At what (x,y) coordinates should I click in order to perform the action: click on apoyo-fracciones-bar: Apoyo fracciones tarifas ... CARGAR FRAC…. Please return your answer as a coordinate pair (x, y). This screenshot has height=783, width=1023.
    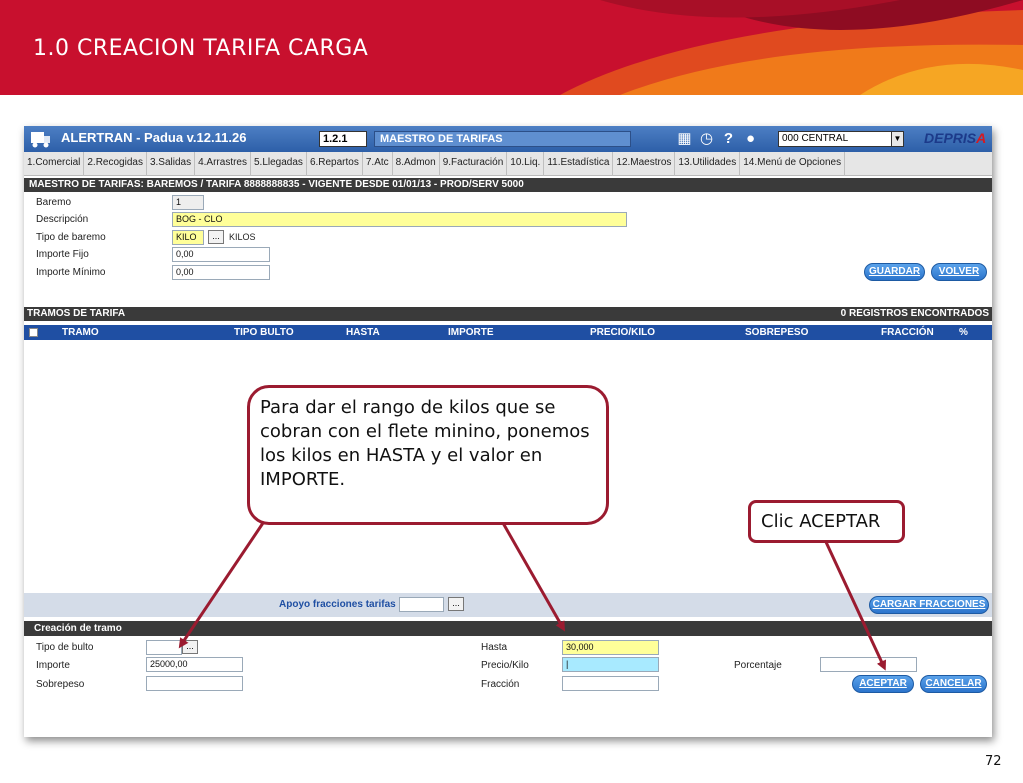
    Looking at the image, I should click on (508, 605).